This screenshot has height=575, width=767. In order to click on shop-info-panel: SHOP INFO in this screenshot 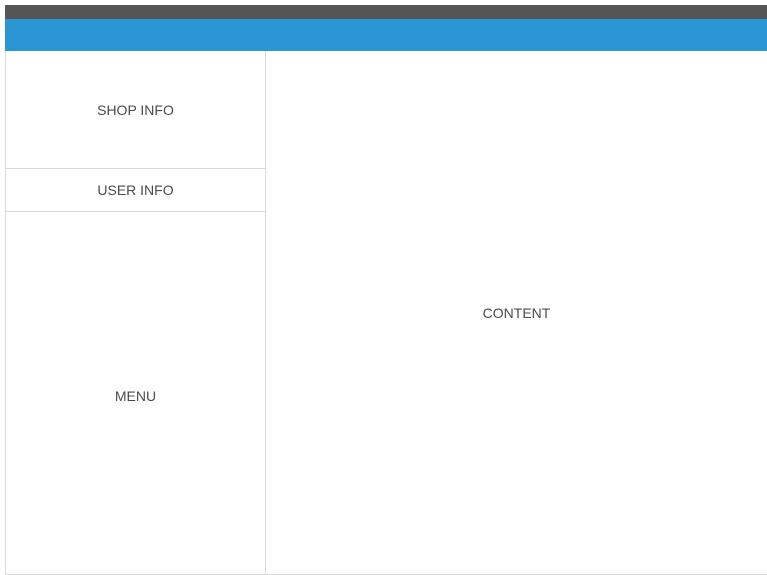, I will do `click(135, 110)`.